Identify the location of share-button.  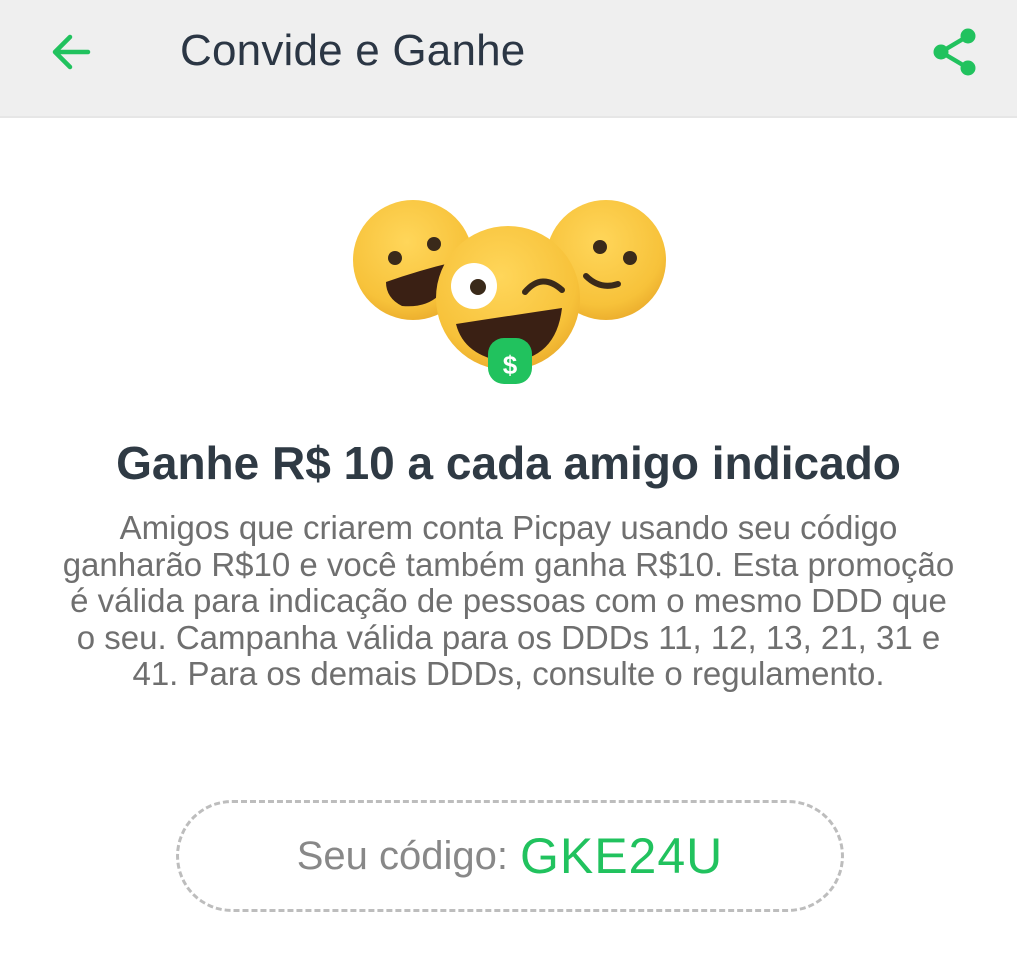
(955, 52).